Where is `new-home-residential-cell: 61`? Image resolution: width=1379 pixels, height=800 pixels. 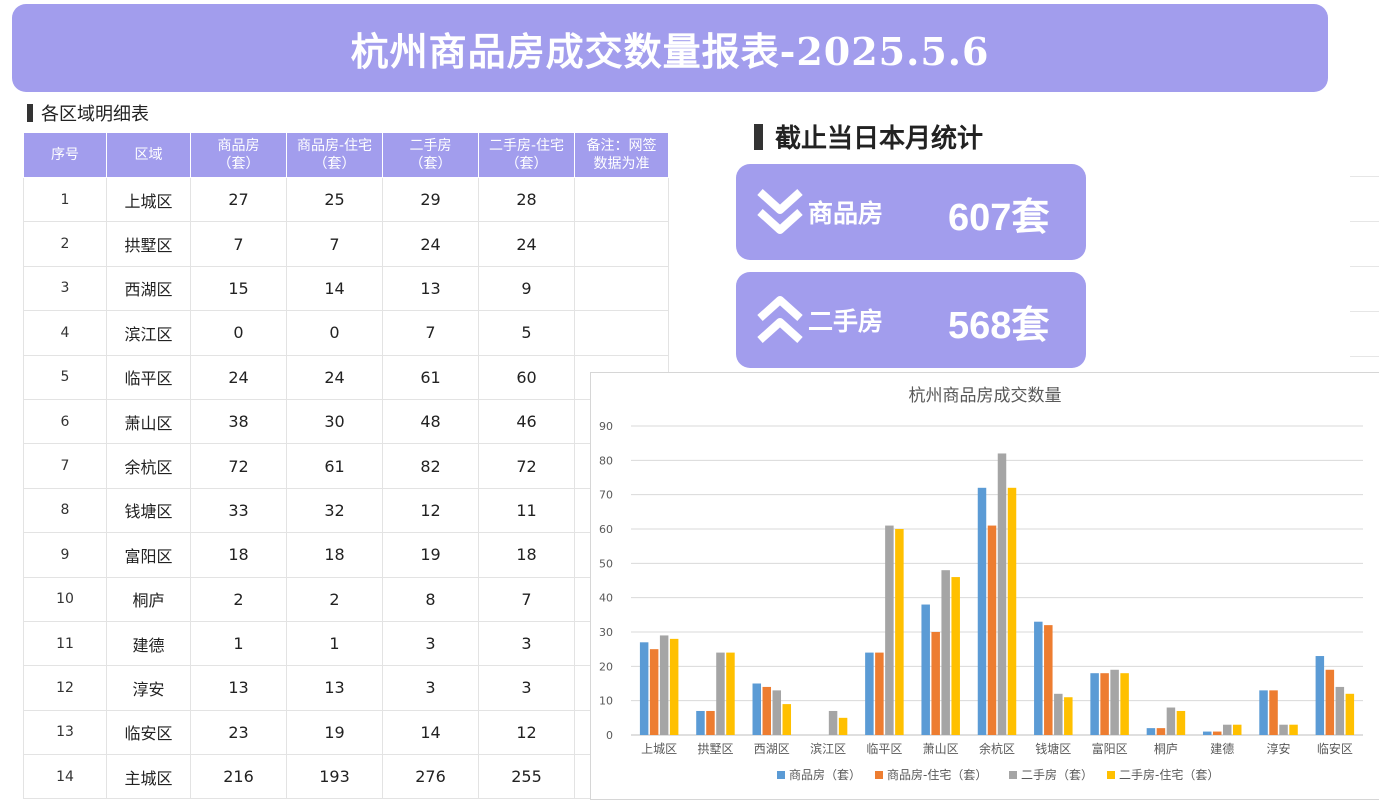 new-home-residential-cell: 61 is located at coordinates (334, 466).